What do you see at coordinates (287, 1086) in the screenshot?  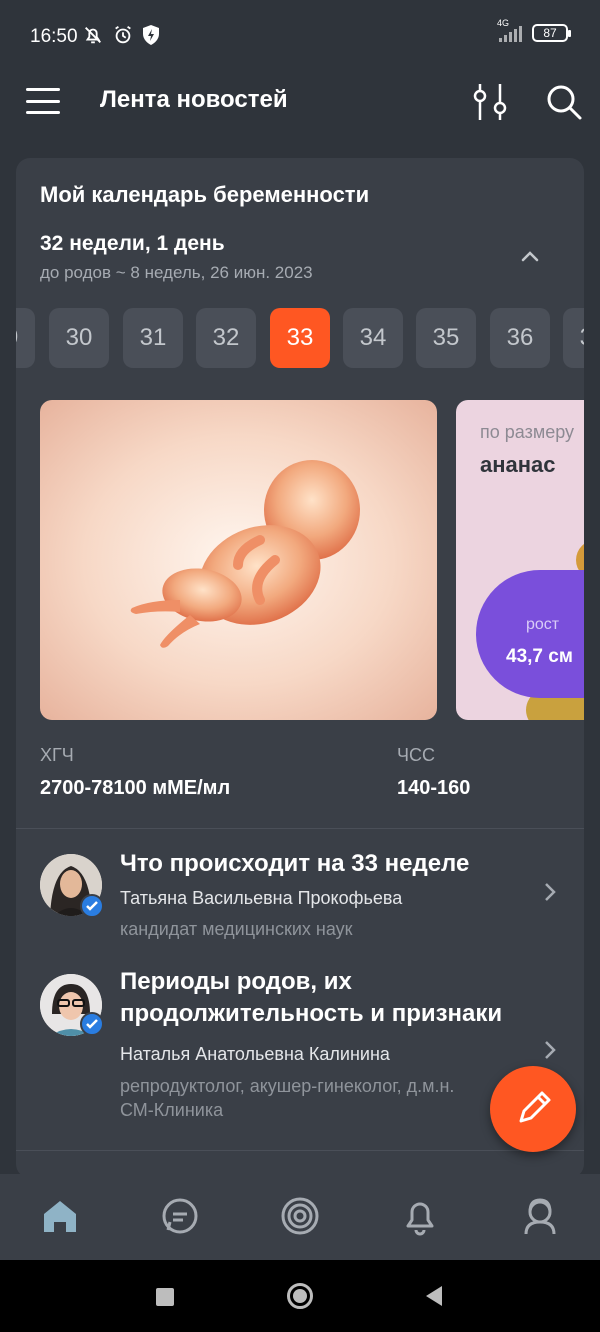 I see `article-author-role: репродуктолог, акушер-гинеколог, д.м.н.` at bounding box center [287, 1086].